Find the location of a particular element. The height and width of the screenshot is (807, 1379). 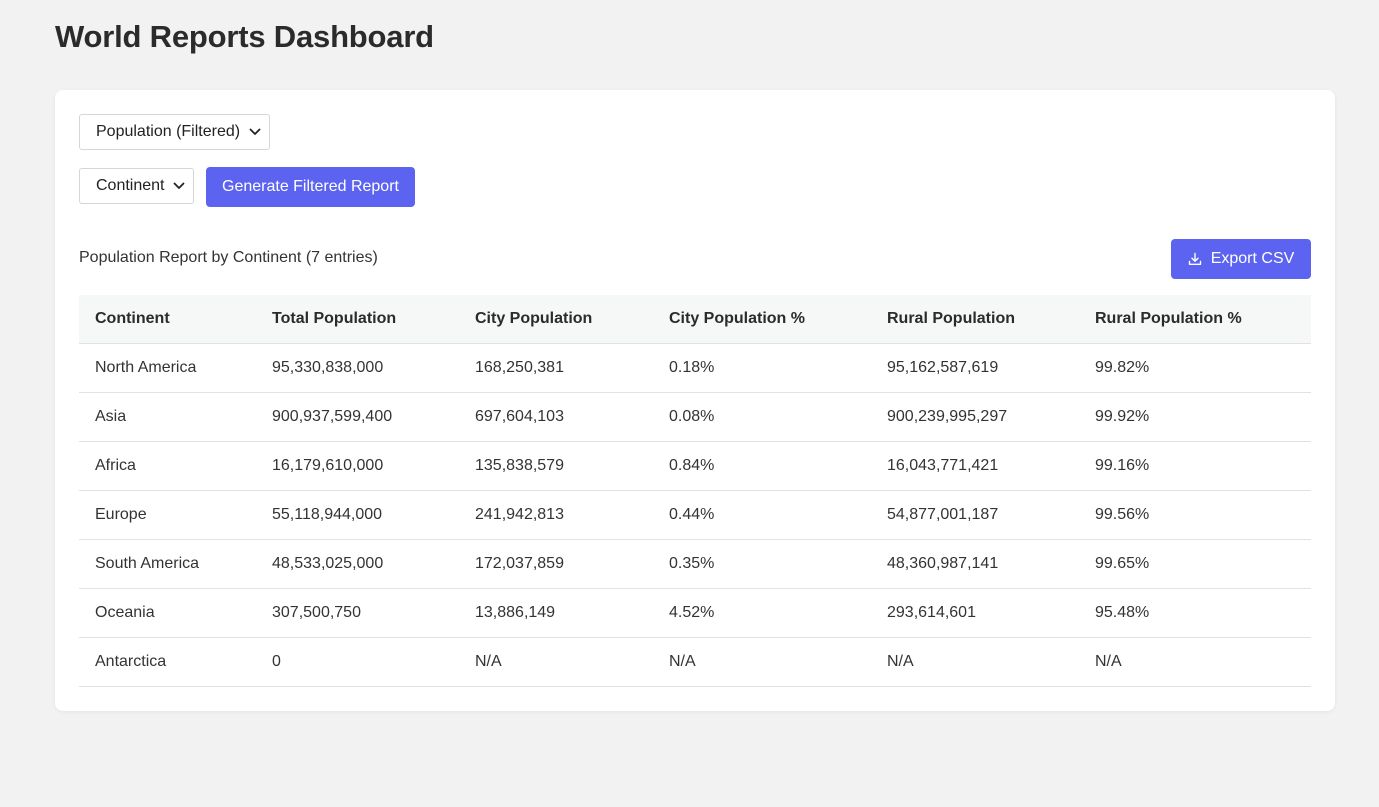

export-csv-button: Export CSV is located at coordinates (1241, 259).